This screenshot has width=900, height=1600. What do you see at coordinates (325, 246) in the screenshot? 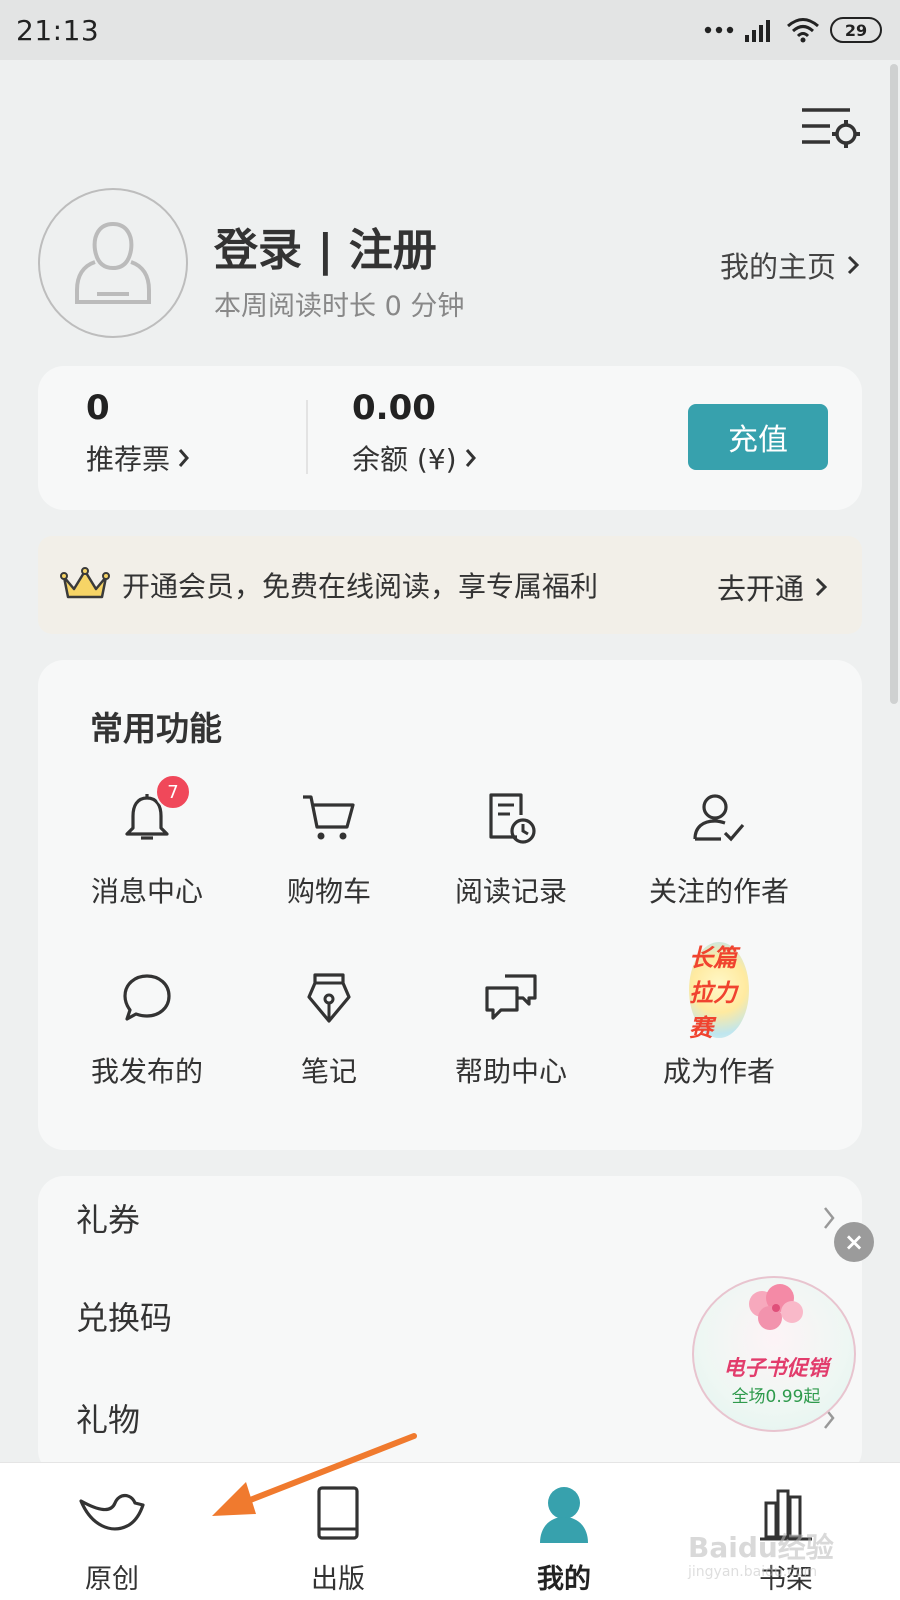
I see `login-register-link: 登录 | 注册` at bounding box center [325, 246].